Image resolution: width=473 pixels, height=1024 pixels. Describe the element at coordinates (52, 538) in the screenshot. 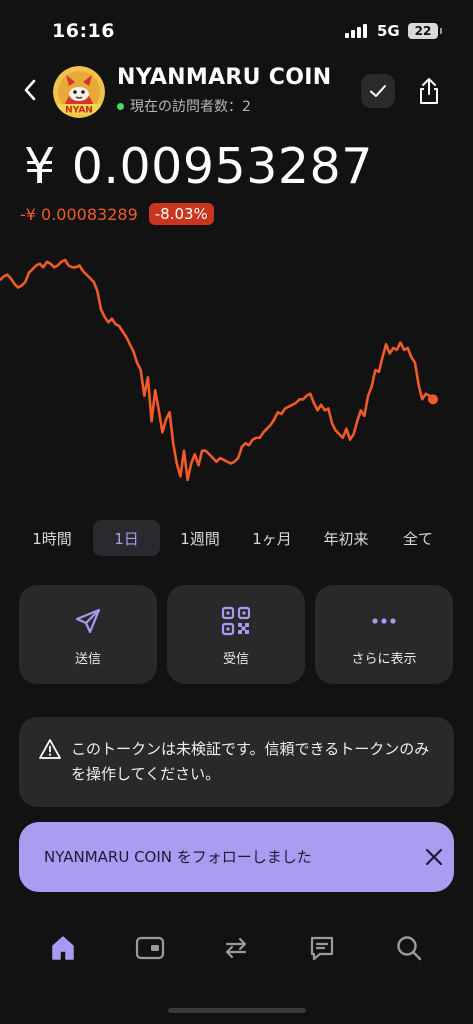

I see `tab-1-hour: 1時間` at that location.